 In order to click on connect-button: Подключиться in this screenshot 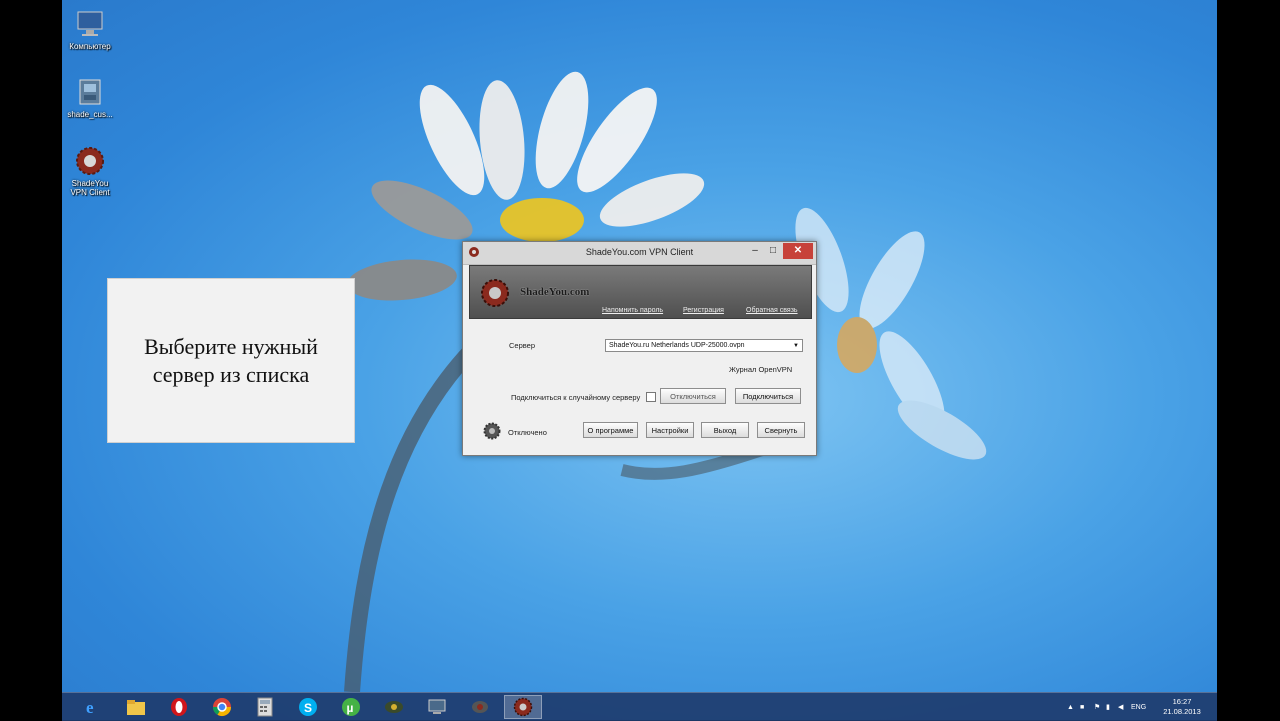, I will do `click(768, 396)`.